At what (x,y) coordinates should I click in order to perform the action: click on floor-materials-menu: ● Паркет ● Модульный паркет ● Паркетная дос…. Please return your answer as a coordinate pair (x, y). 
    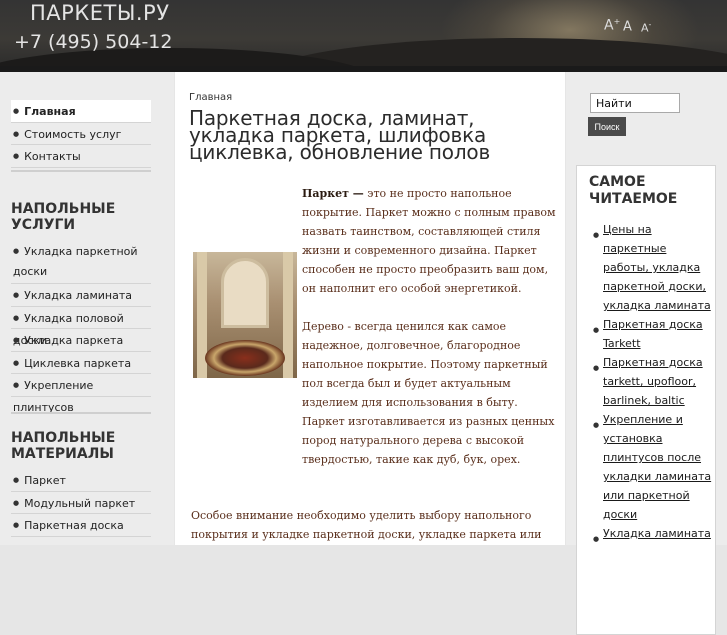
    Looking at the image, I should click on (81, 503).